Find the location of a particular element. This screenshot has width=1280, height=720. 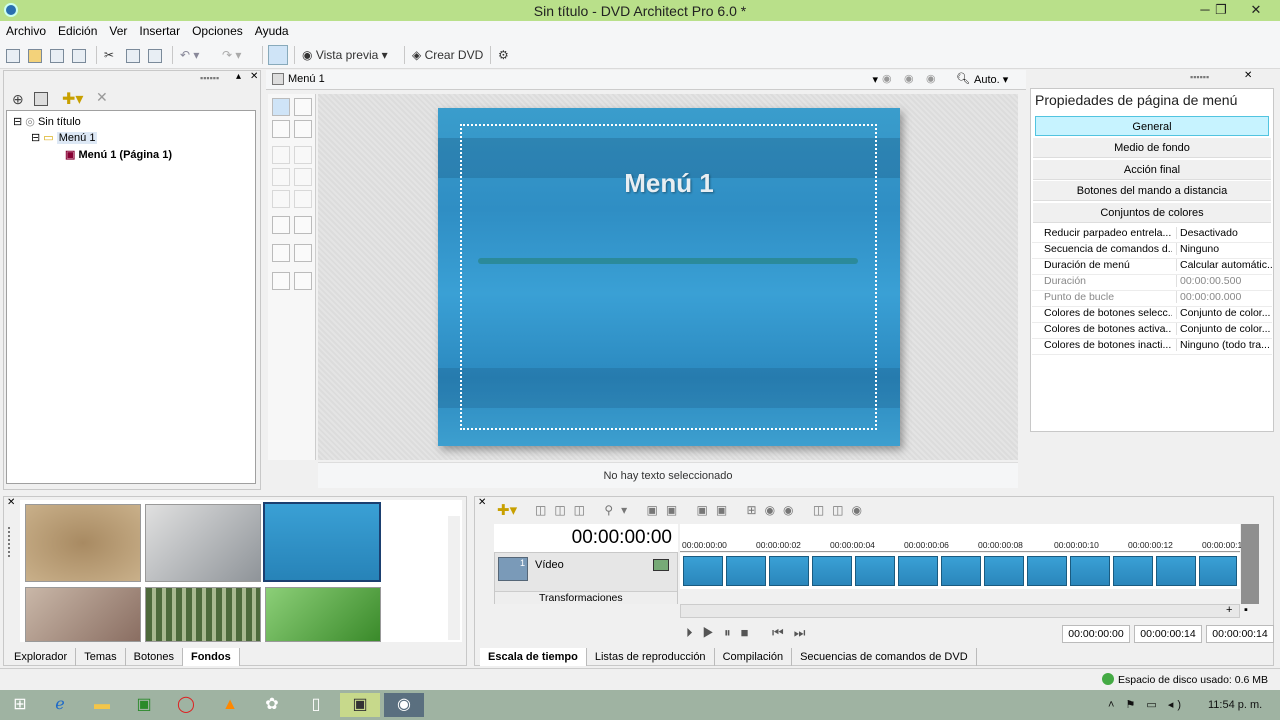

menu-opciones: Opciones is located at coordinates (217, 29).